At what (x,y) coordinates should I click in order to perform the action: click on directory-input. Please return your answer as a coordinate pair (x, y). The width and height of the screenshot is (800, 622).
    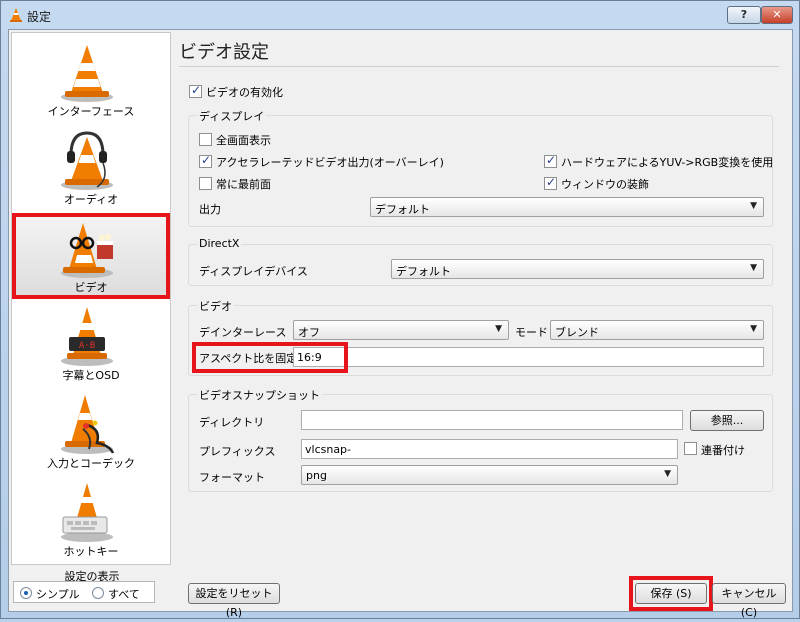
    Looking at the image, I should click on (492, 420).